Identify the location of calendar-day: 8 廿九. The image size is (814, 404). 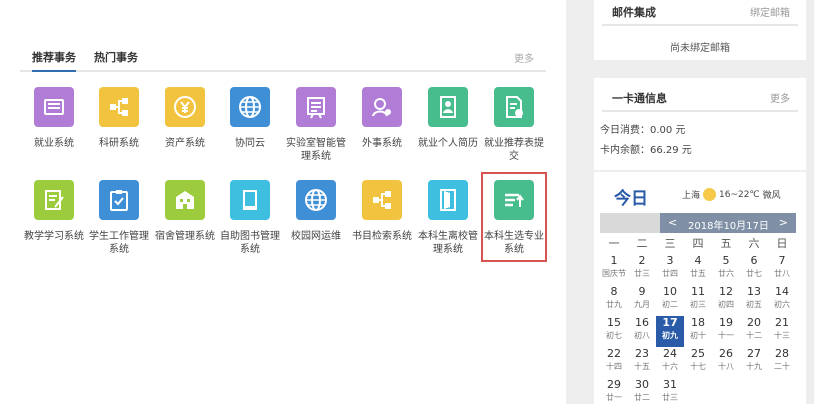
(614, 300).